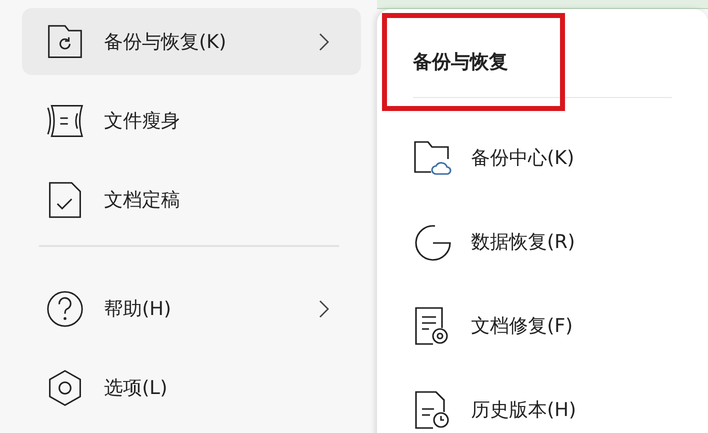  I want to click on menu-item: 文件瘦身, so click(191, 120).